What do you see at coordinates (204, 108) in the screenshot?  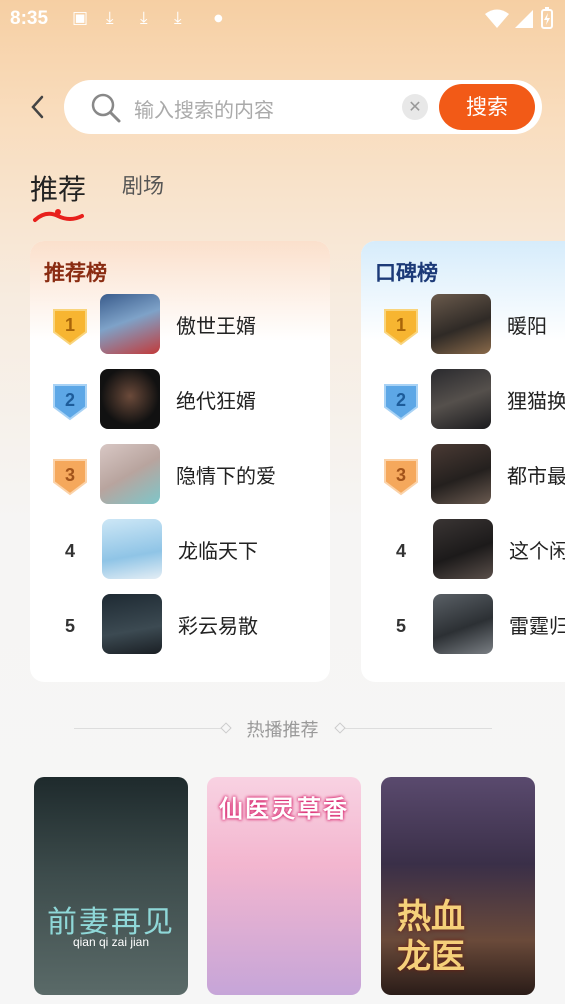 I see `search-input: 输入搜索的内容` at bounding box center [204, 108].